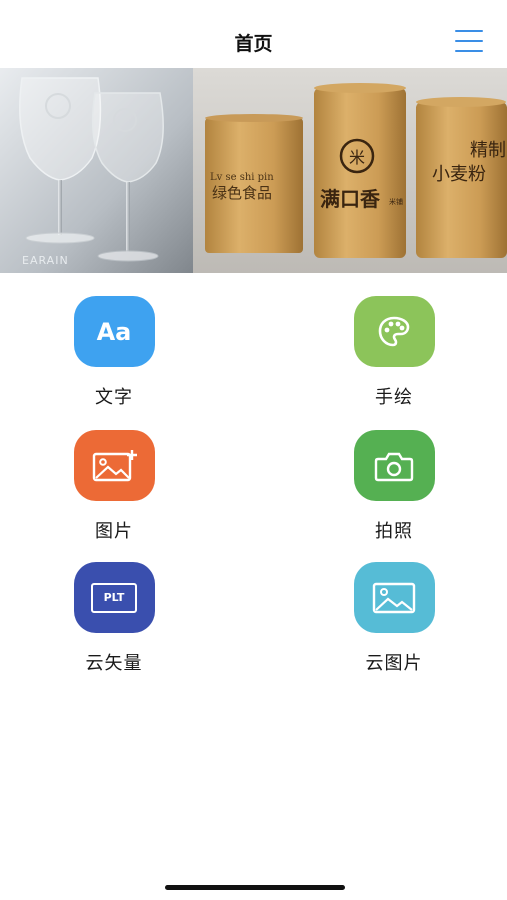 The width and height of the screenshot is (507, 900). Describe the element at coordinates (45, 260) in the screenshot. I see `banner-watermark: EARAIN` at that location.